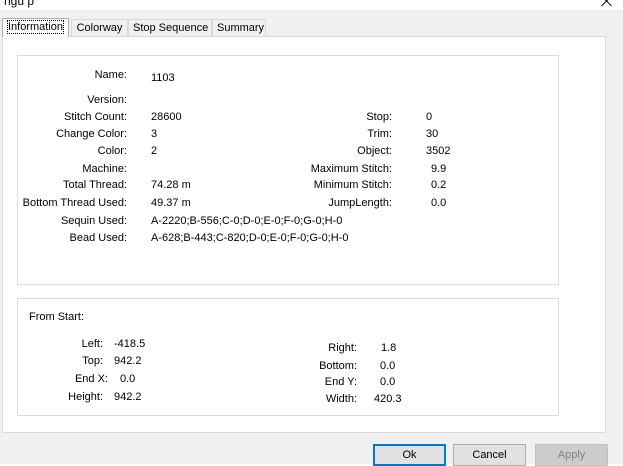  I want to click on height-value: 942.2, so click(128, 397).